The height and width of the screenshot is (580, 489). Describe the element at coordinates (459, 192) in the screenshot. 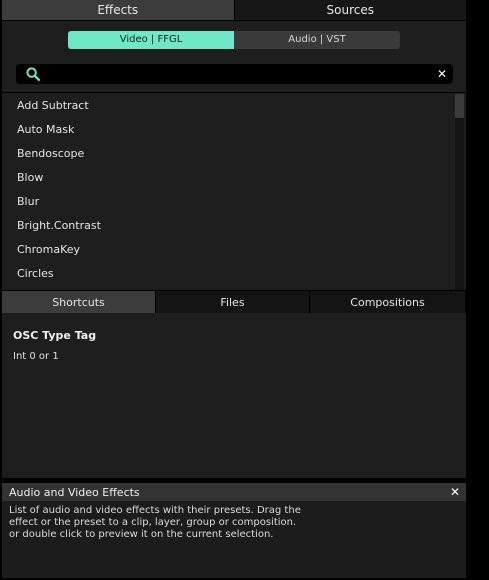

I see `scrollbar` at that location.